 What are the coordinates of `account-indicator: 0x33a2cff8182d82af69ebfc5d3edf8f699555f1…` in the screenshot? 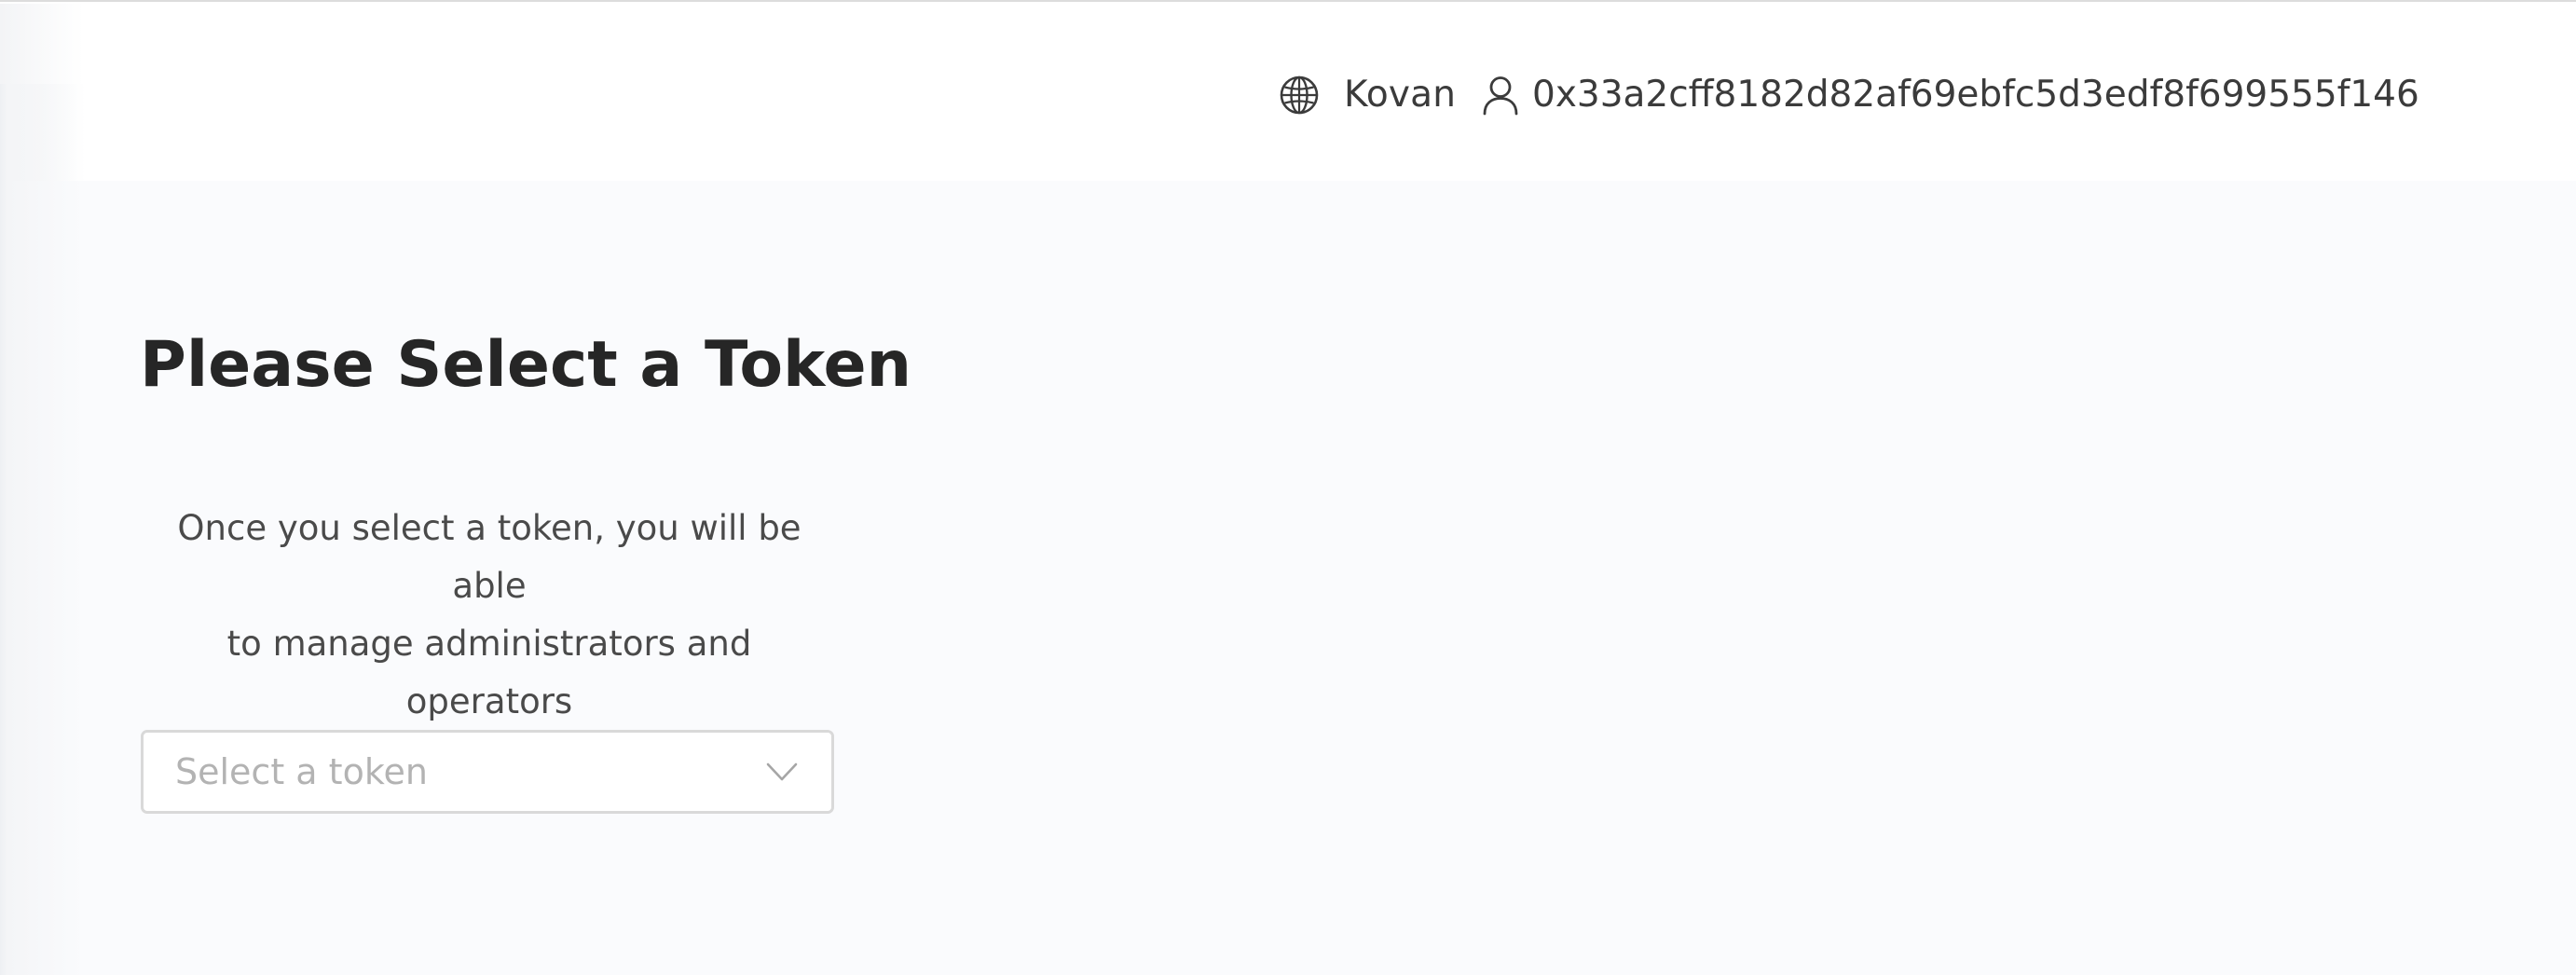 It's located at (1950, 95).